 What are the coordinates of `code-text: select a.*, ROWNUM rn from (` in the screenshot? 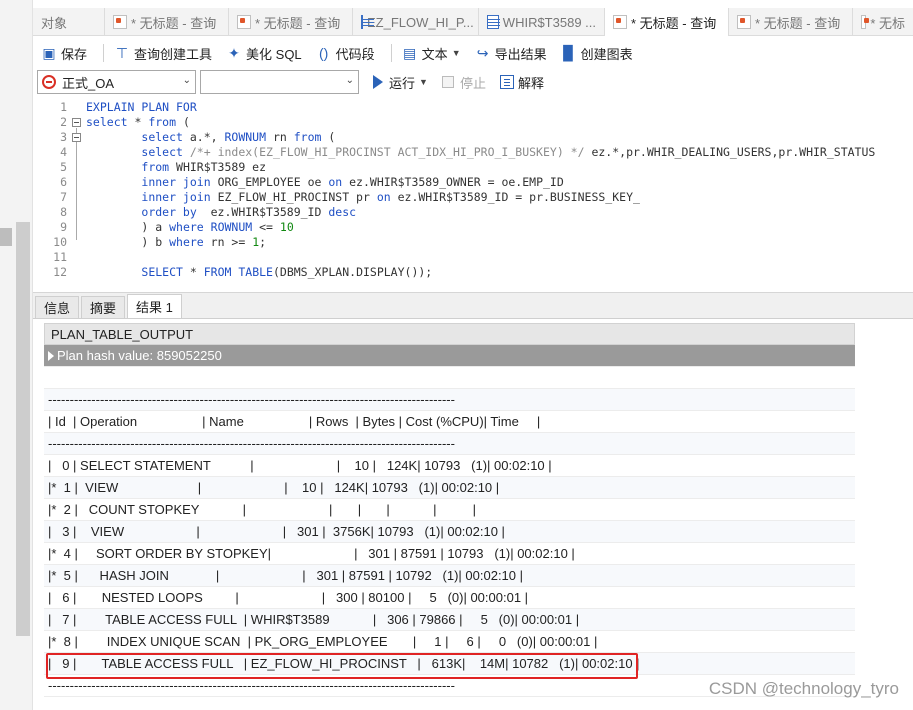 It's located at (238, 137).